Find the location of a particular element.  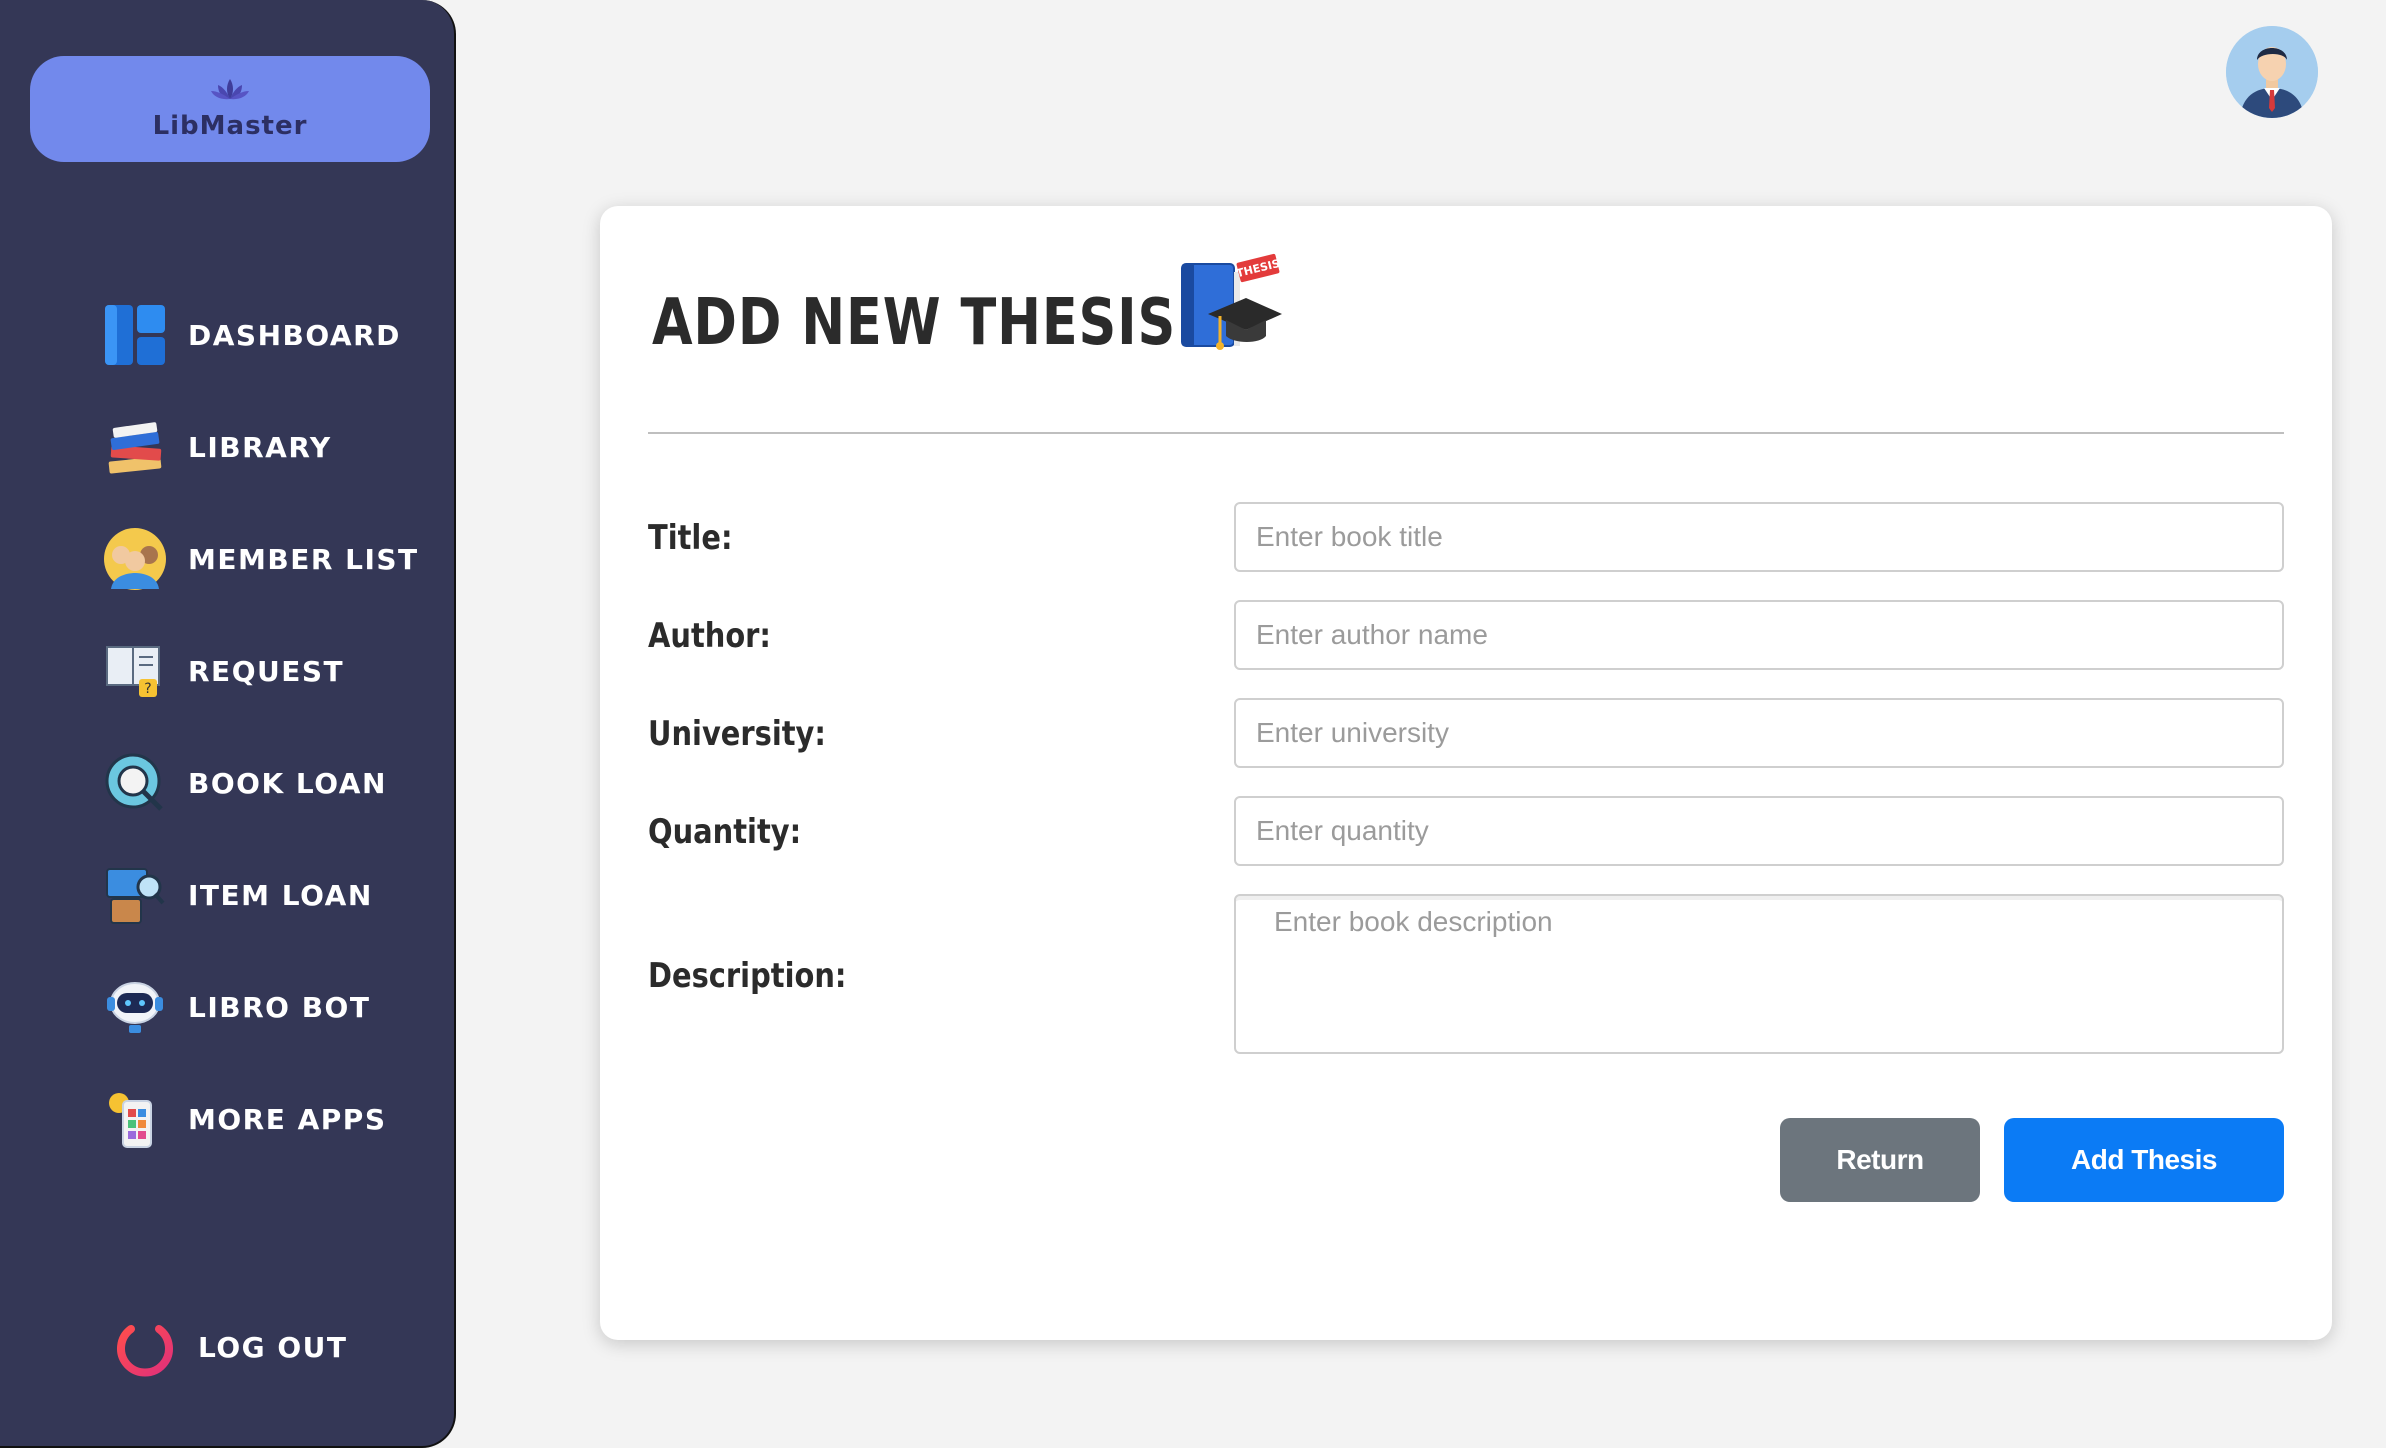

lotus-logo-icon is located at coordinates (230, 89).